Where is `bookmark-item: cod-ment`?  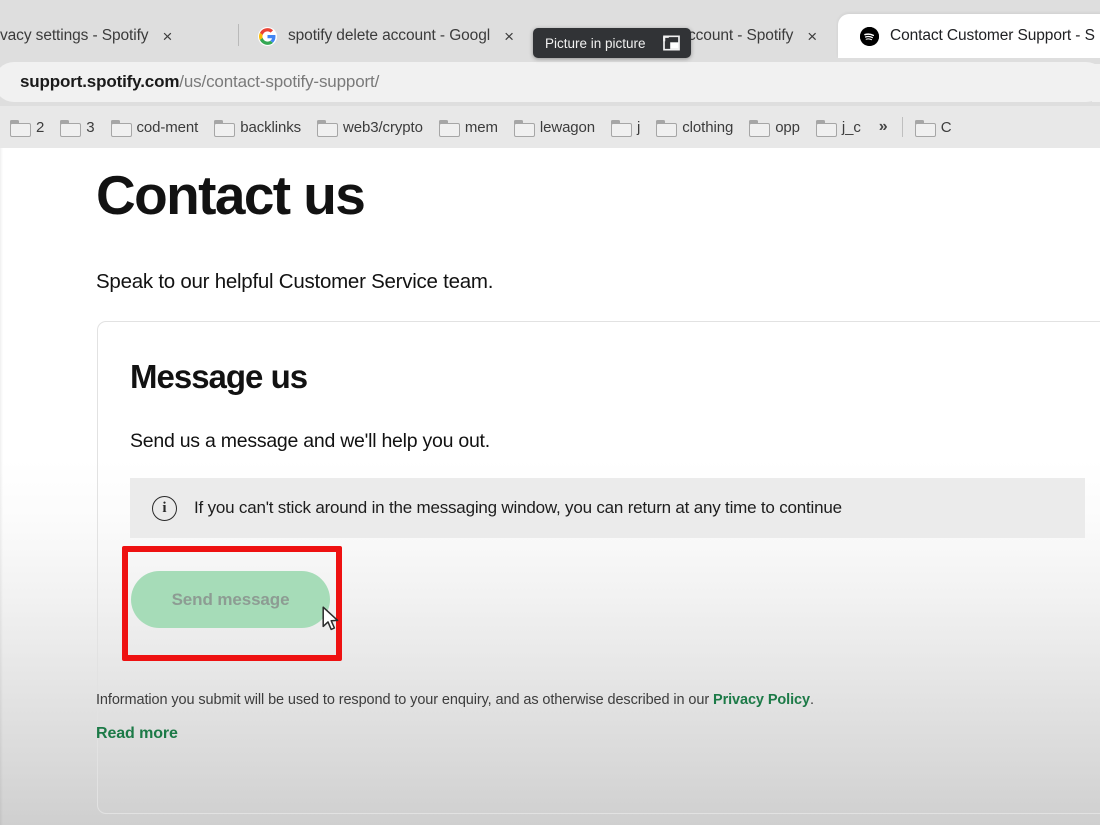
bookmark-item: cod-ment is located at coordinates (157, 127).